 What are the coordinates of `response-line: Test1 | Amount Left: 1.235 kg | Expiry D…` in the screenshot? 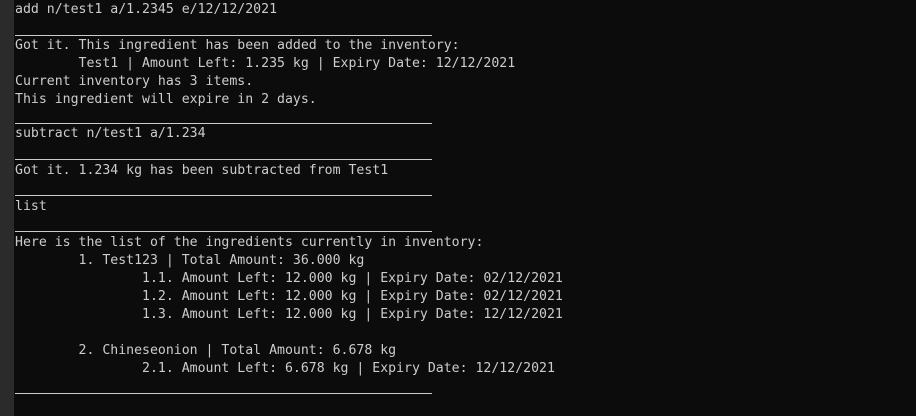 It's located at (265, 63).